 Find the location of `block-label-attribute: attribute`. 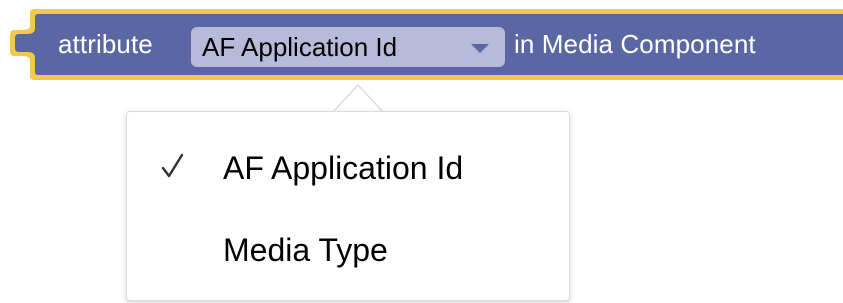

block-label-attribute: attribute is located at coordinates (105, 44).